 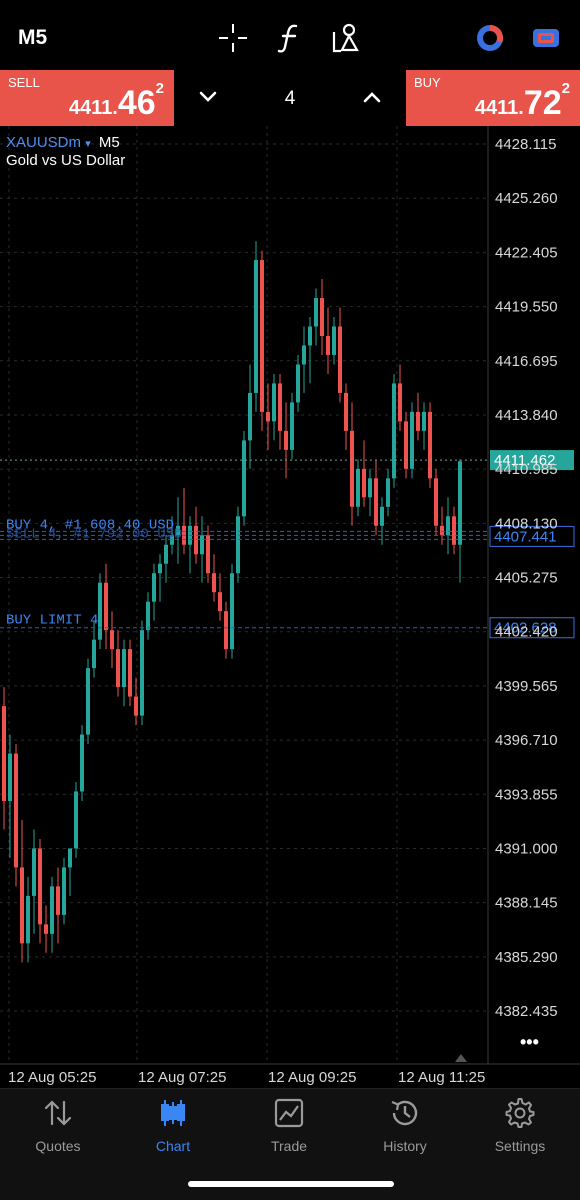 I want to click on more-options-icon: •••, so click(x=529, y=1042).